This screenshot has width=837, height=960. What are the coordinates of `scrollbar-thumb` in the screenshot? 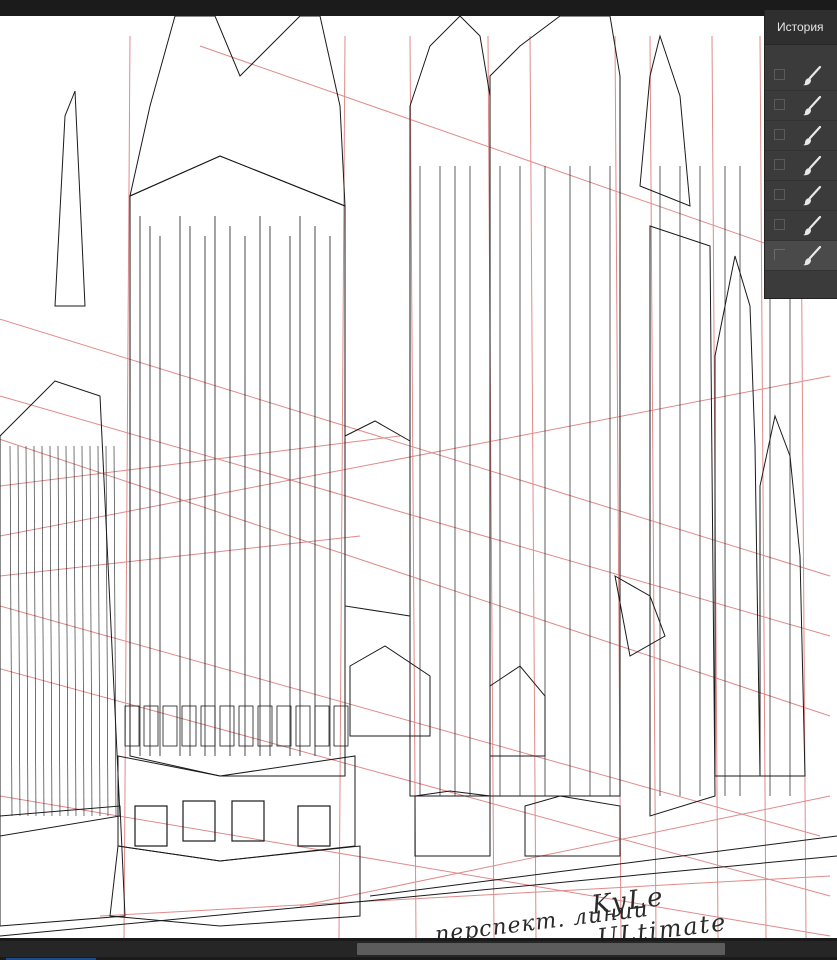 It's located at (541, 949).